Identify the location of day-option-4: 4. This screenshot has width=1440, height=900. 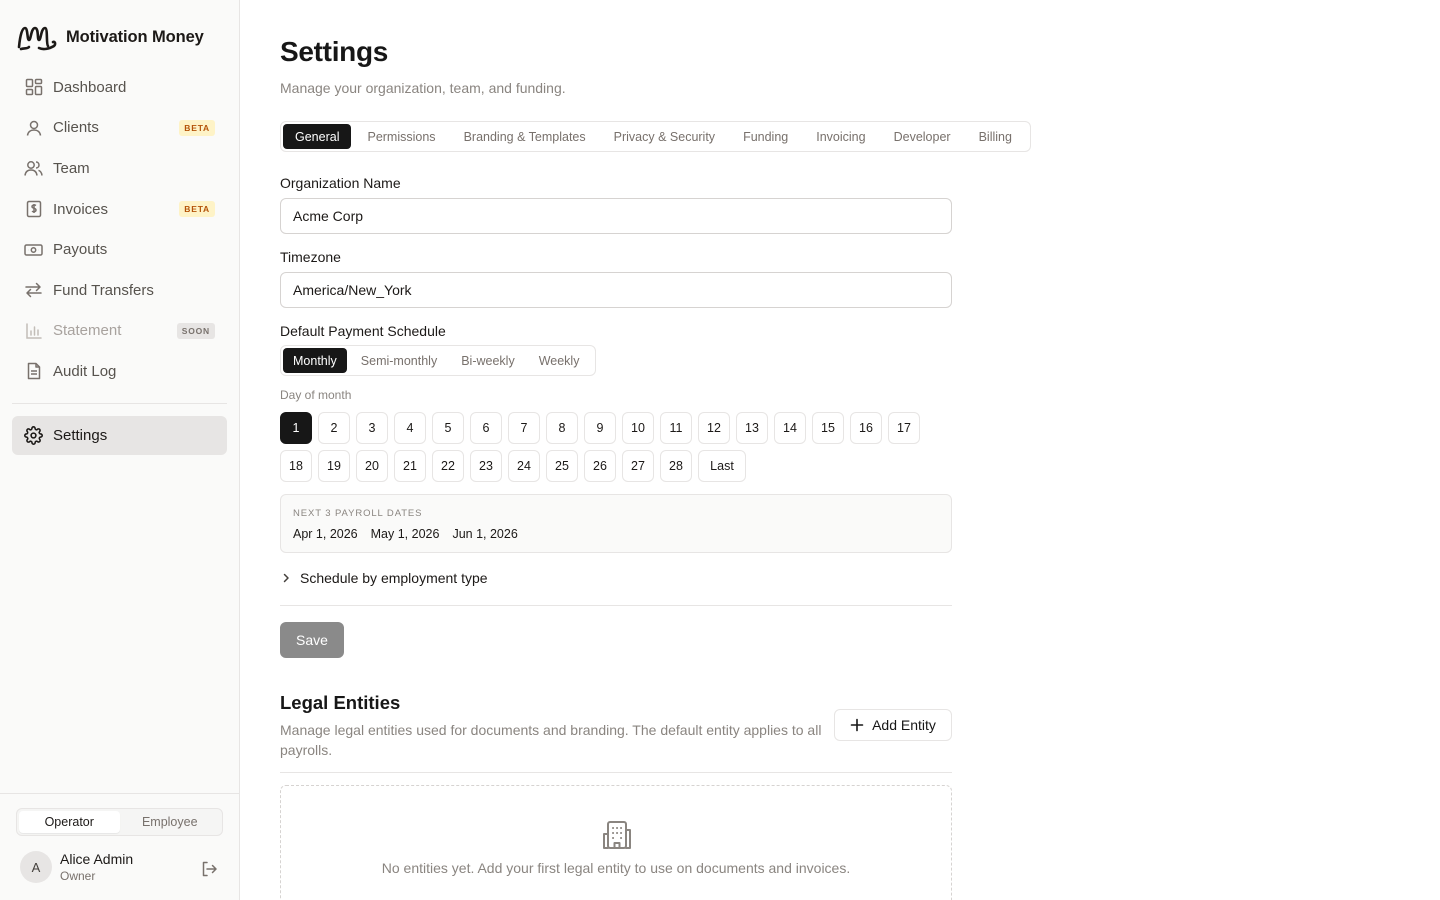
(410, 428).